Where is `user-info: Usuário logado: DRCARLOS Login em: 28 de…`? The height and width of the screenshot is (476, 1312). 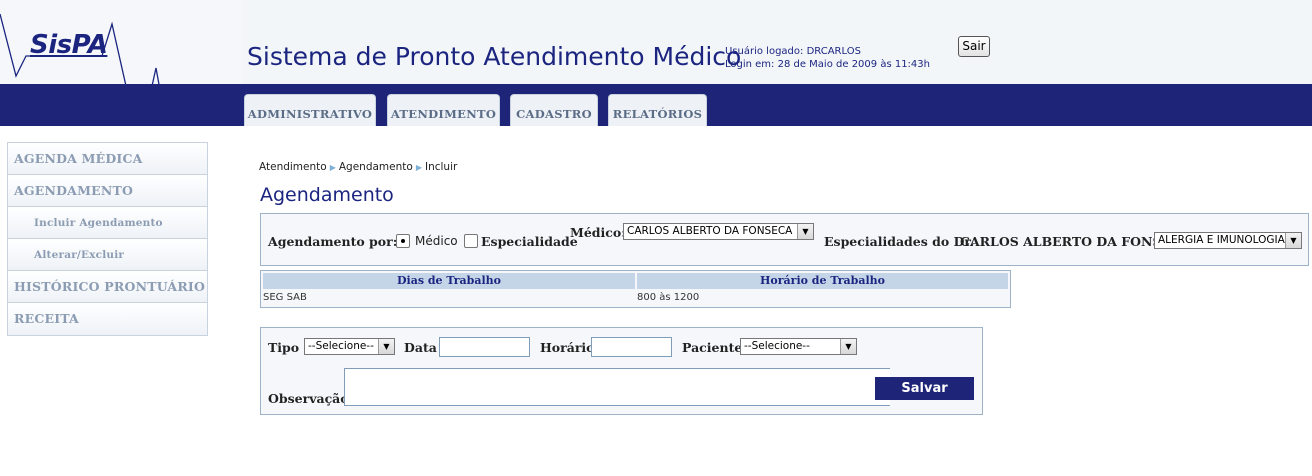
user-info: Usuário logado: DRCARLOS Login em: 28 de… is located at coordinates (827, 58).